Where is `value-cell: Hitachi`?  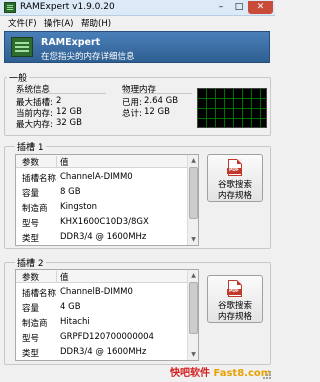 value-cell: Hitachi is located at coordinates (75, 322).